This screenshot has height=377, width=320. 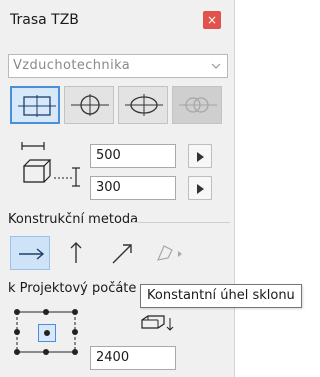 I want to click on width-link-button, so click(x=200, y=156).